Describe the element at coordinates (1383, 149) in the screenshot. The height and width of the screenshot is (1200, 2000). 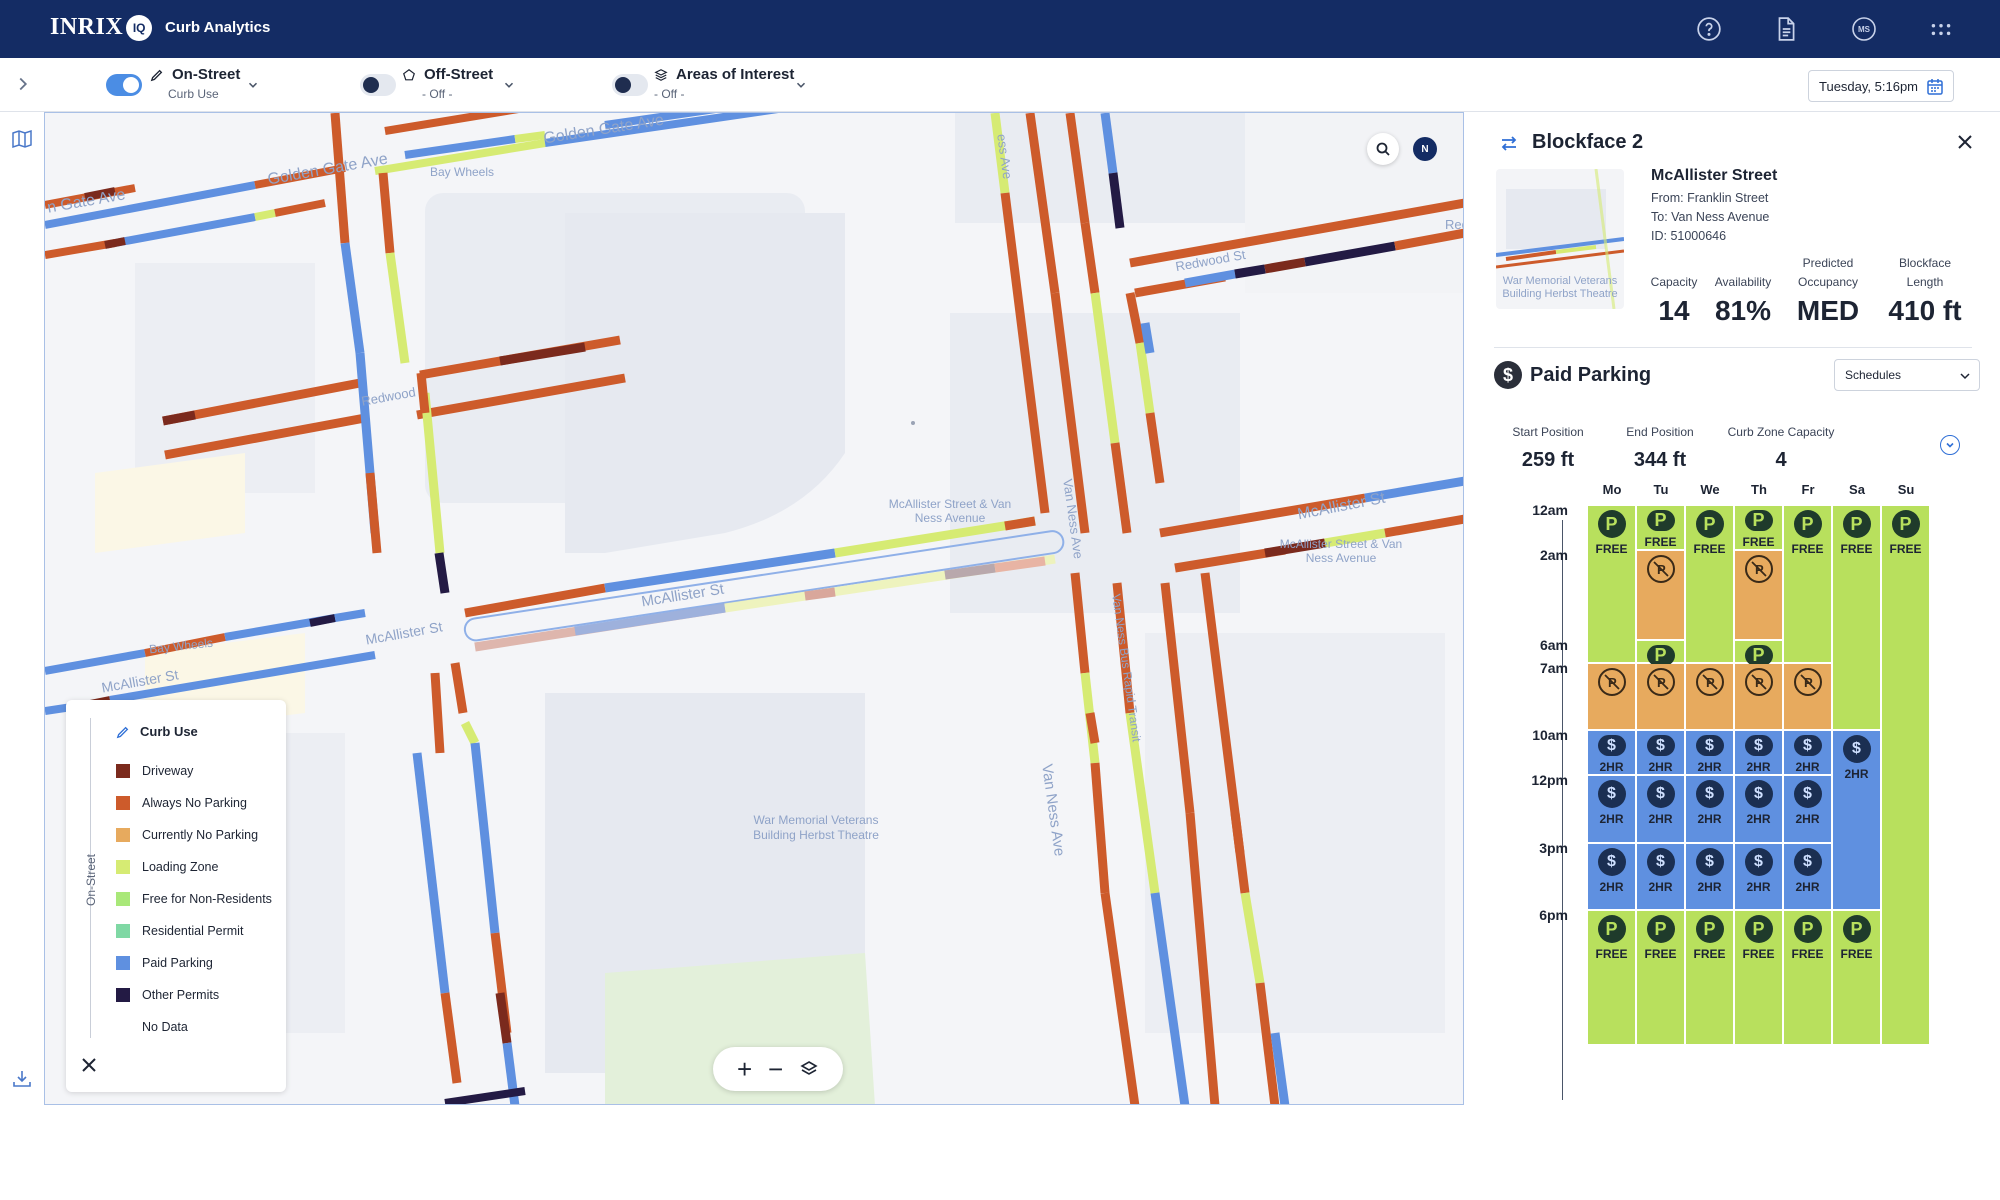
I see `map-search-button` at that location.